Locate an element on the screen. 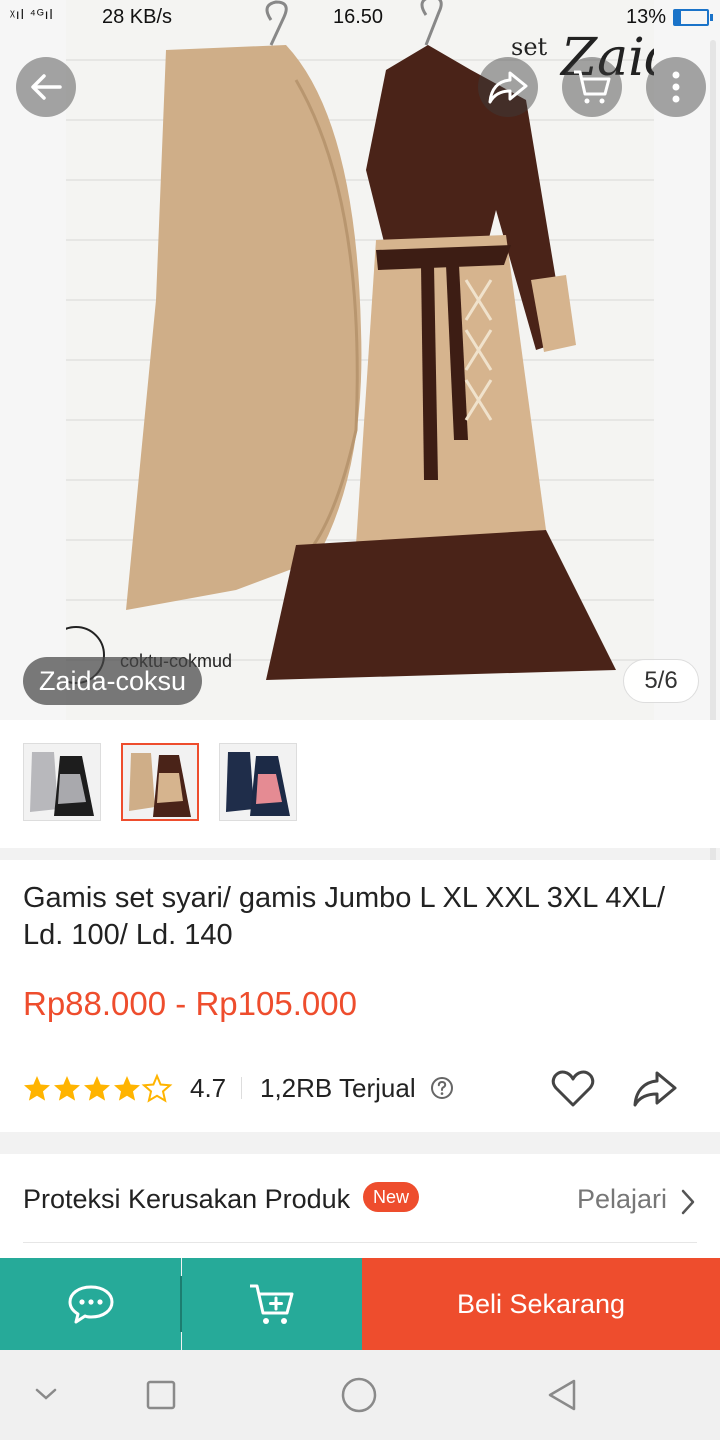 The width and height of the screenshot is (720, 1440). network-speed: 28 KB/s is located at coordinates (137, 17).